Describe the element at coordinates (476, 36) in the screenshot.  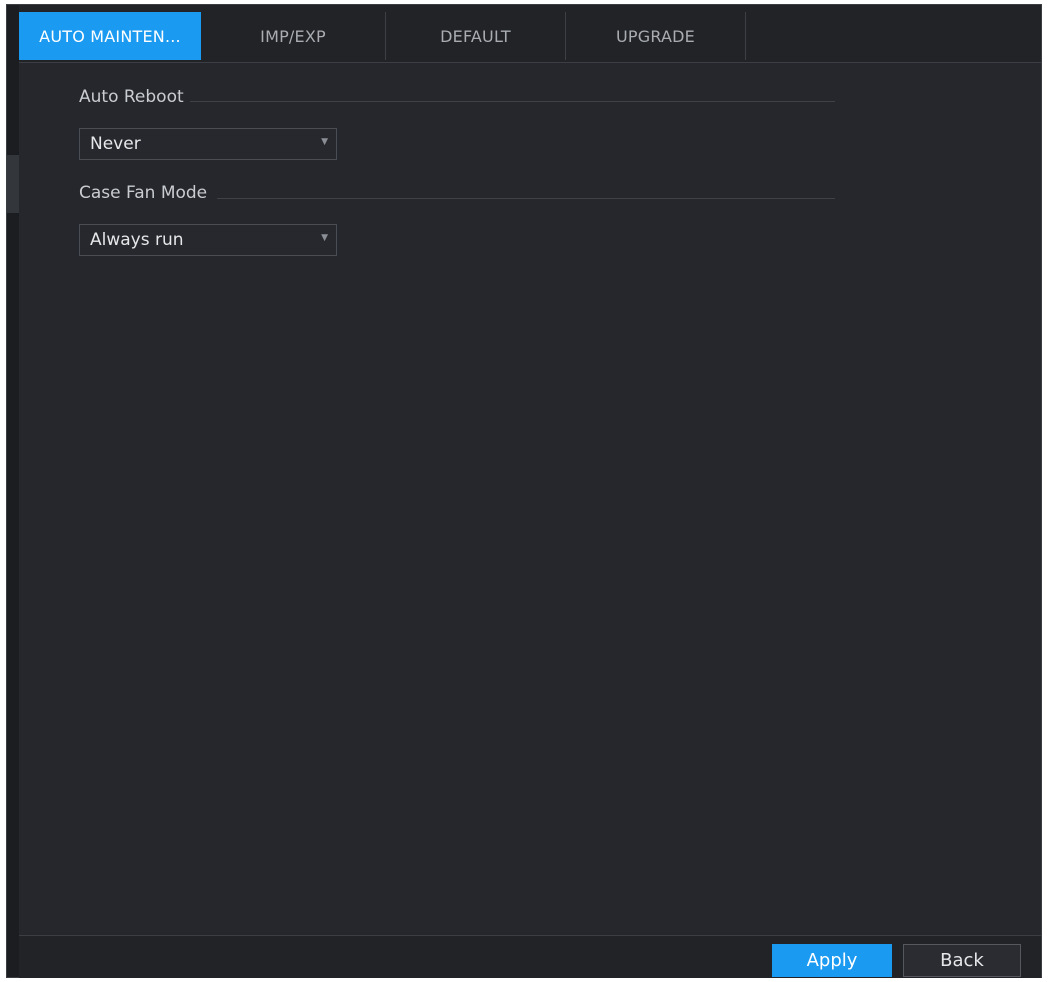
I see `tab-default: DEFAULT` at that location.